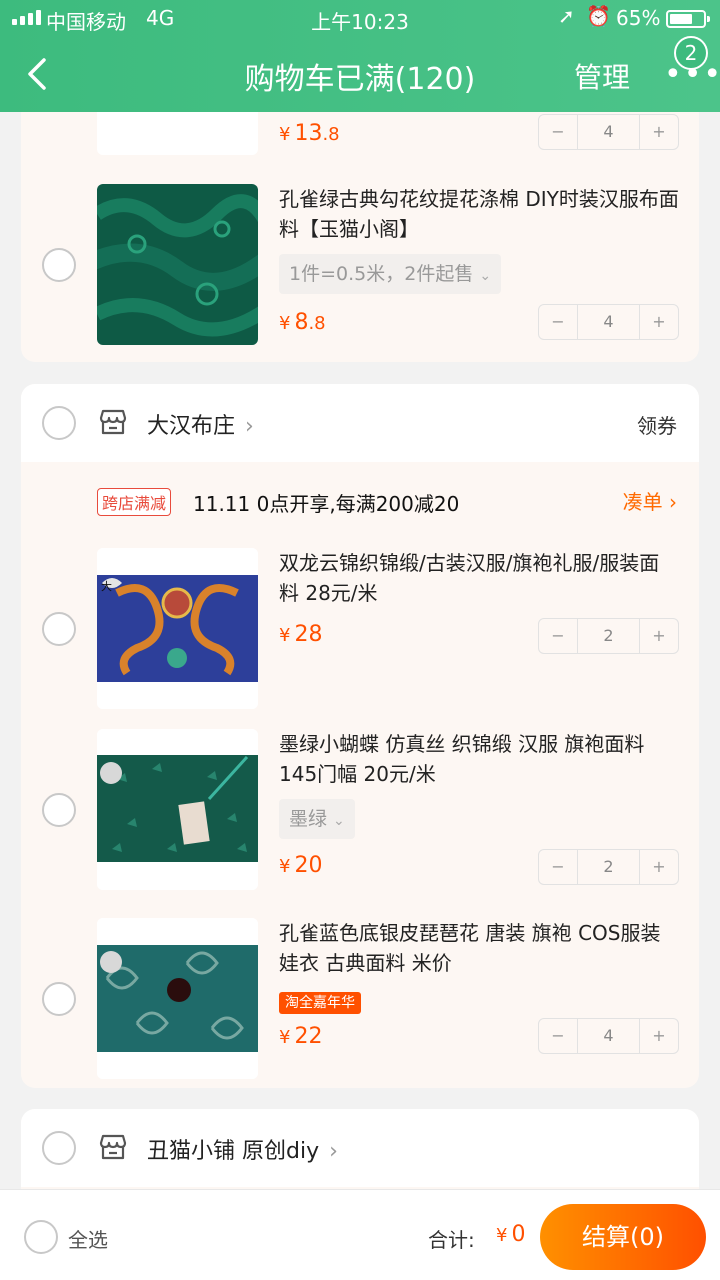 The height and width of the screenshot is (1280, 720). Describe the element at coordinates (479, 578) in the screenshot. I see `product-title: 双龙云锦织锦缎/古装汉服/旗袍礼服/服装面料 28元/米` at that location.